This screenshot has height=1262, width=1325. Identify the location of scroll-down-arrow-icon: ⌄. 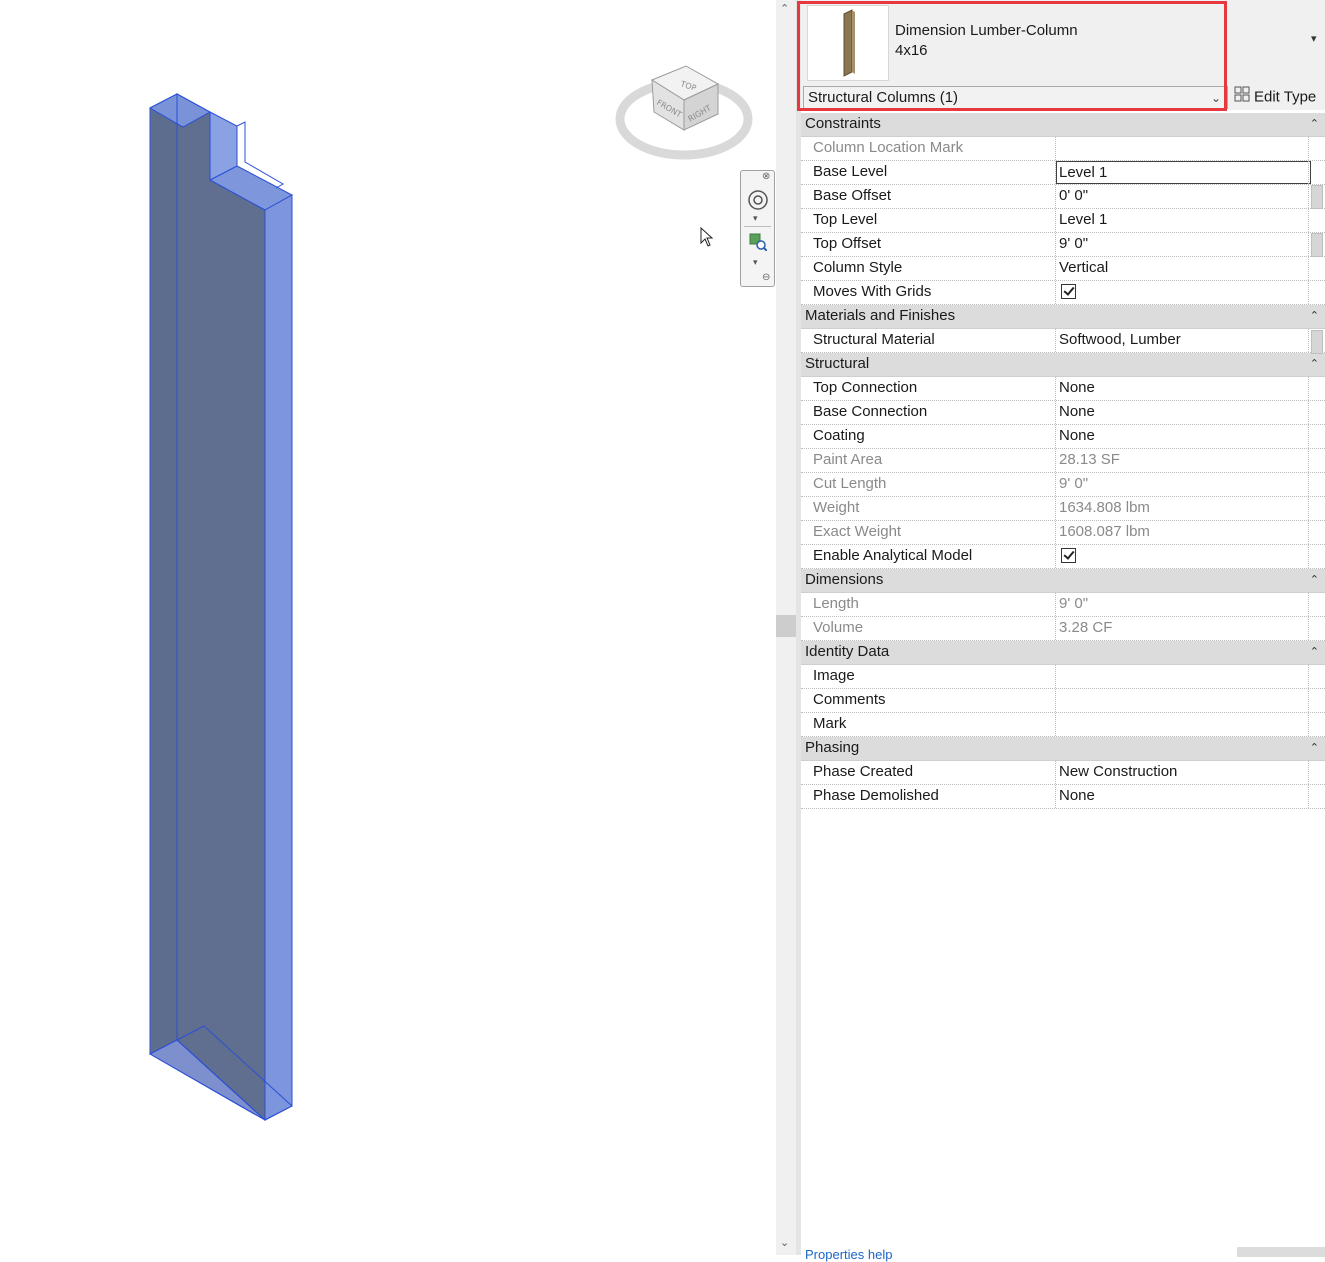
(784, 1242).